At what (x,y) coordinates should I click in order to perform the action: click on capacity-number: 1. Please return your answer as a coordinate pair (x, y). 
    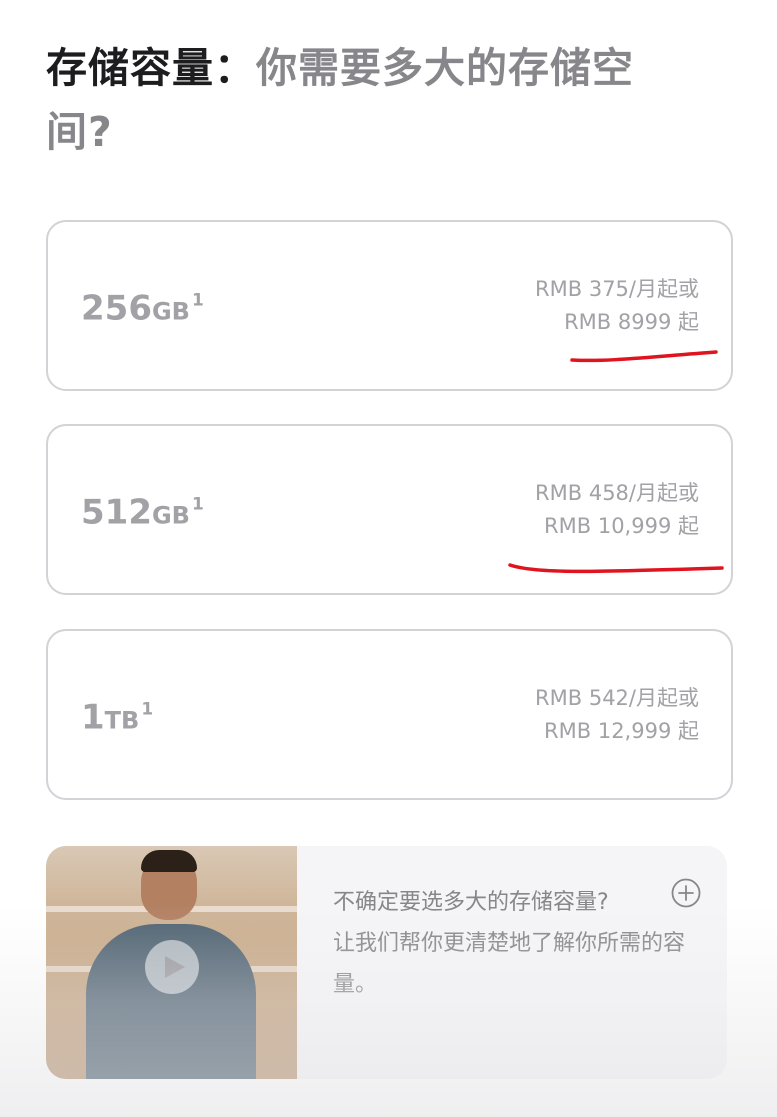
    Looking at the image, I should click on (93, 717).